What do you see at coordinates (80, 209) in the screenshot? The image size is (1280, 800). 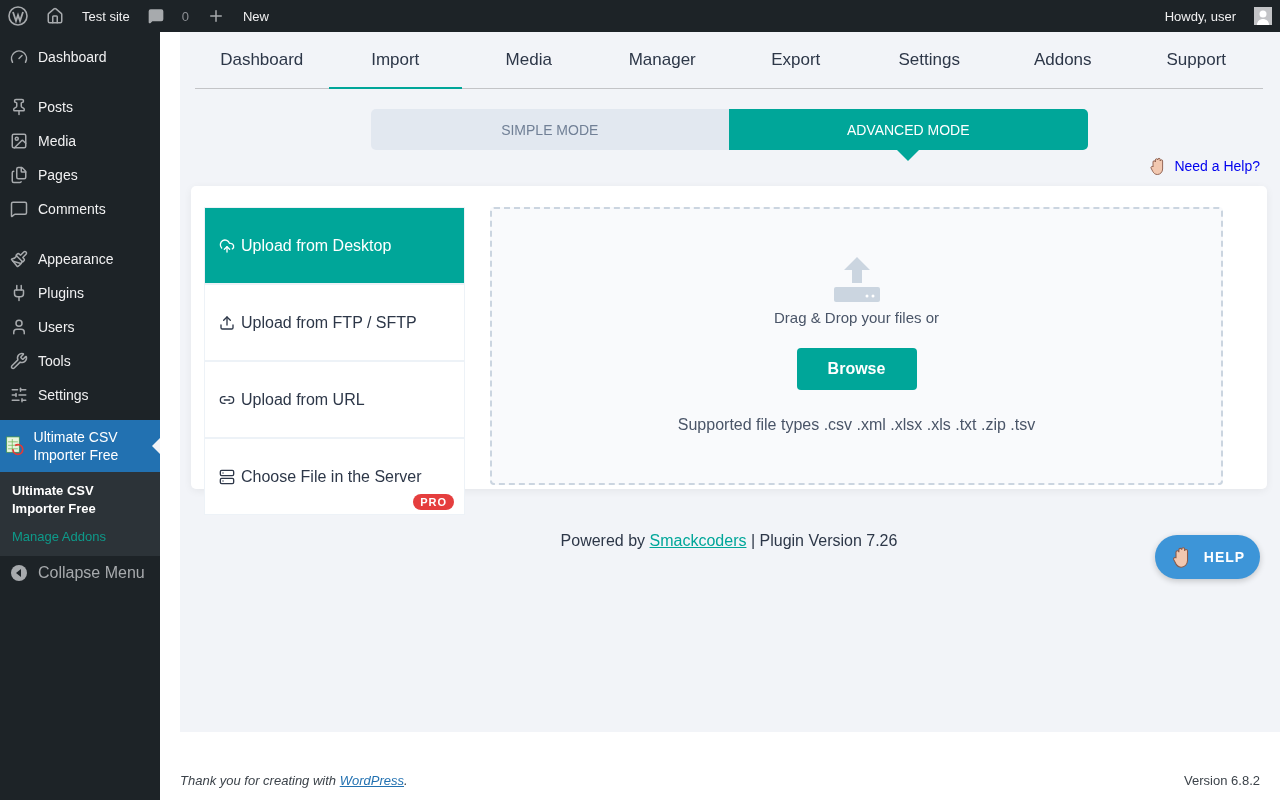 I see `sidebar-item: Comments` at bounding box center [80, 209].